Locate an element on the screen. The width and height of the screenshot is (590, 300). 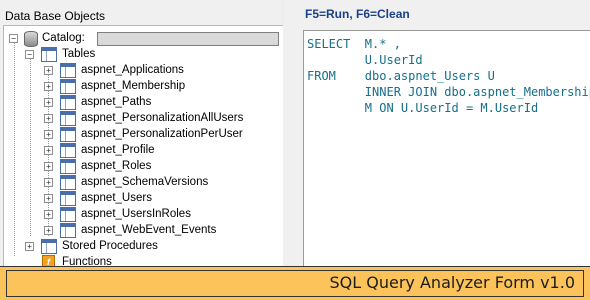
table-item: aspnet_PersonalizationAllUsers is located at coordinates (162, 118).